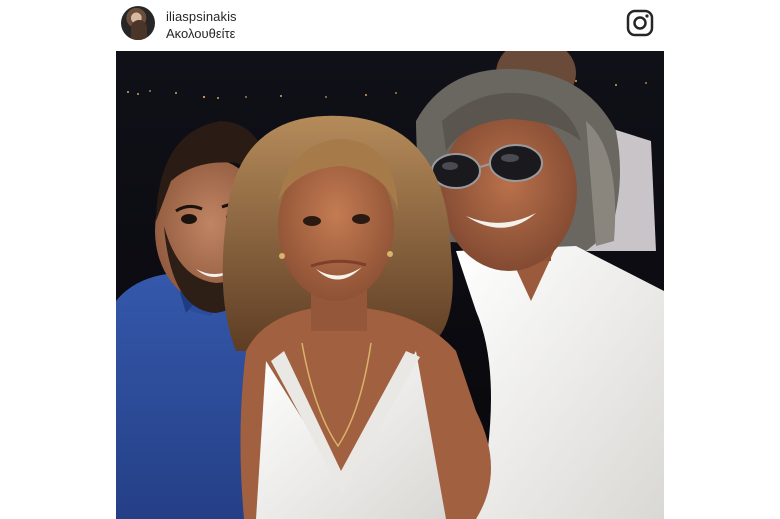 This screenshot has width=780, height=519. Describe the element at coordinates (390, 24) in the screenshot. I see `post-header: iliaspsinakis Ακολουθείτε` at that location.